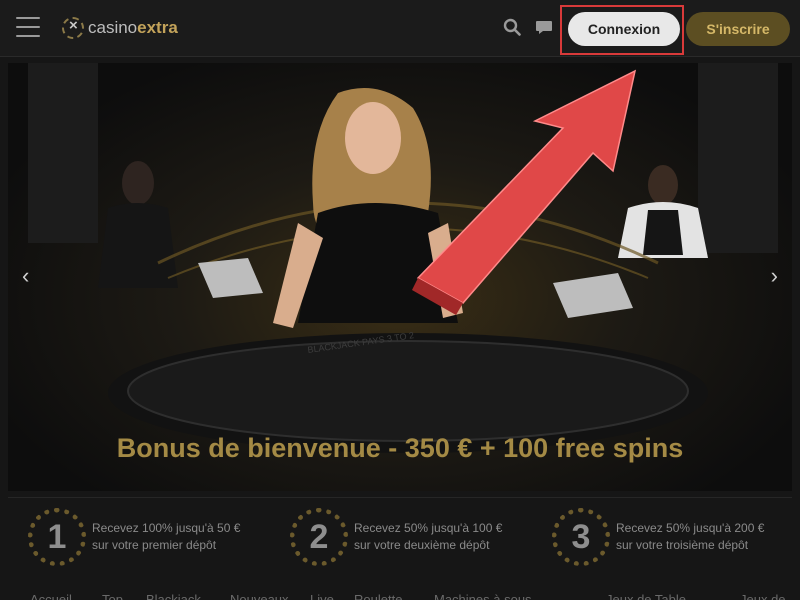 The height and width of the screenshot is (600, 800). What do you see at coordinates (581, 537) in the screenshot?
I see `step-number-badge: 3` at bounding box center [581, 537].